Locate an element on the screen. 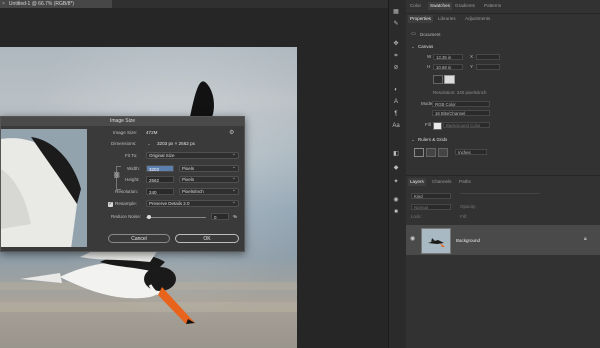  preview-image is located at coordinates (44, 188).